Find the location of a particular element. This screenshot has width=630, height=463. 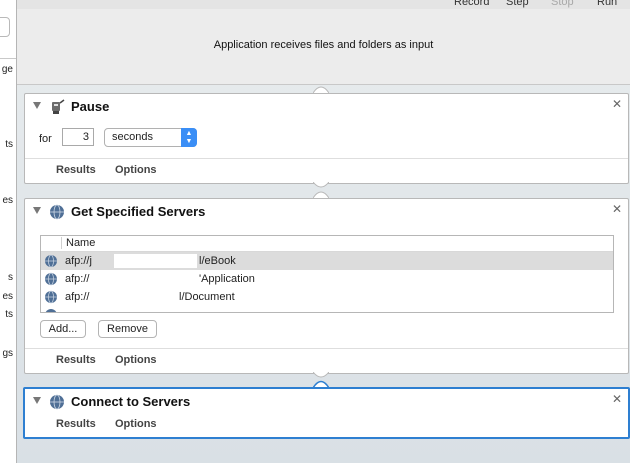

remove-button: Remove is located at coordinates (127, 329).